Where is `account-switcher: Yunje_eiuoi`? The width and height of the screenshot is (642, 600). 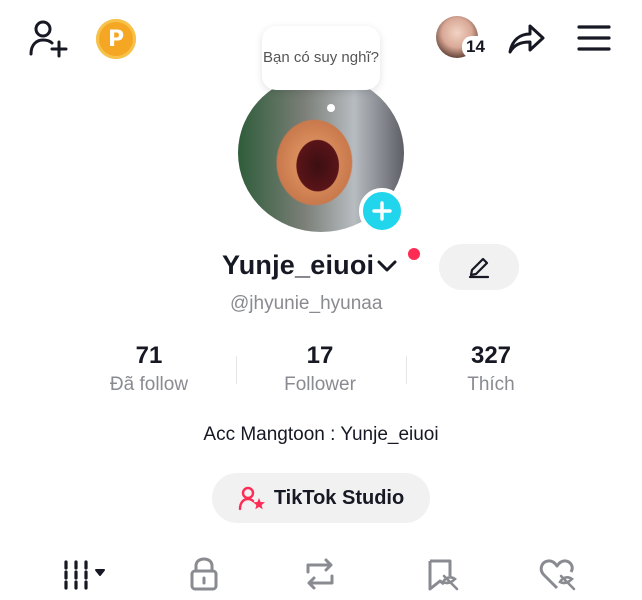
account-switcher: Yunje_eiuoi is located at coordinates (310, 265).